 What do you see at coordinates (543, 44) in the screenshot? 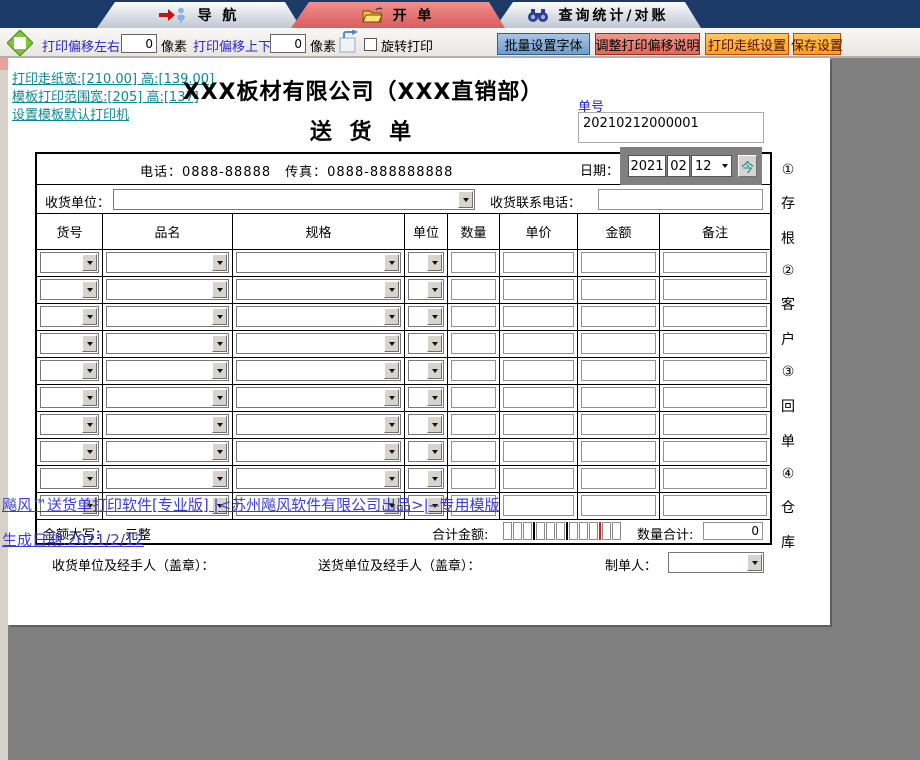
I see `batch-font-button: 批量设置字体` at bounding box center [543, 44].